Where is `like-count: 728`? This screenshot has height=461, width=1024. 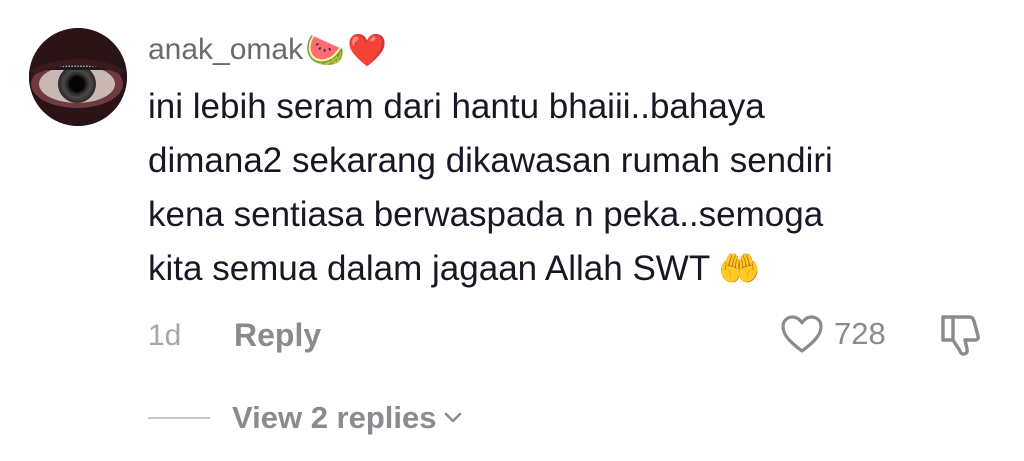
like-count: 728 is located at coordinates (860, 333).